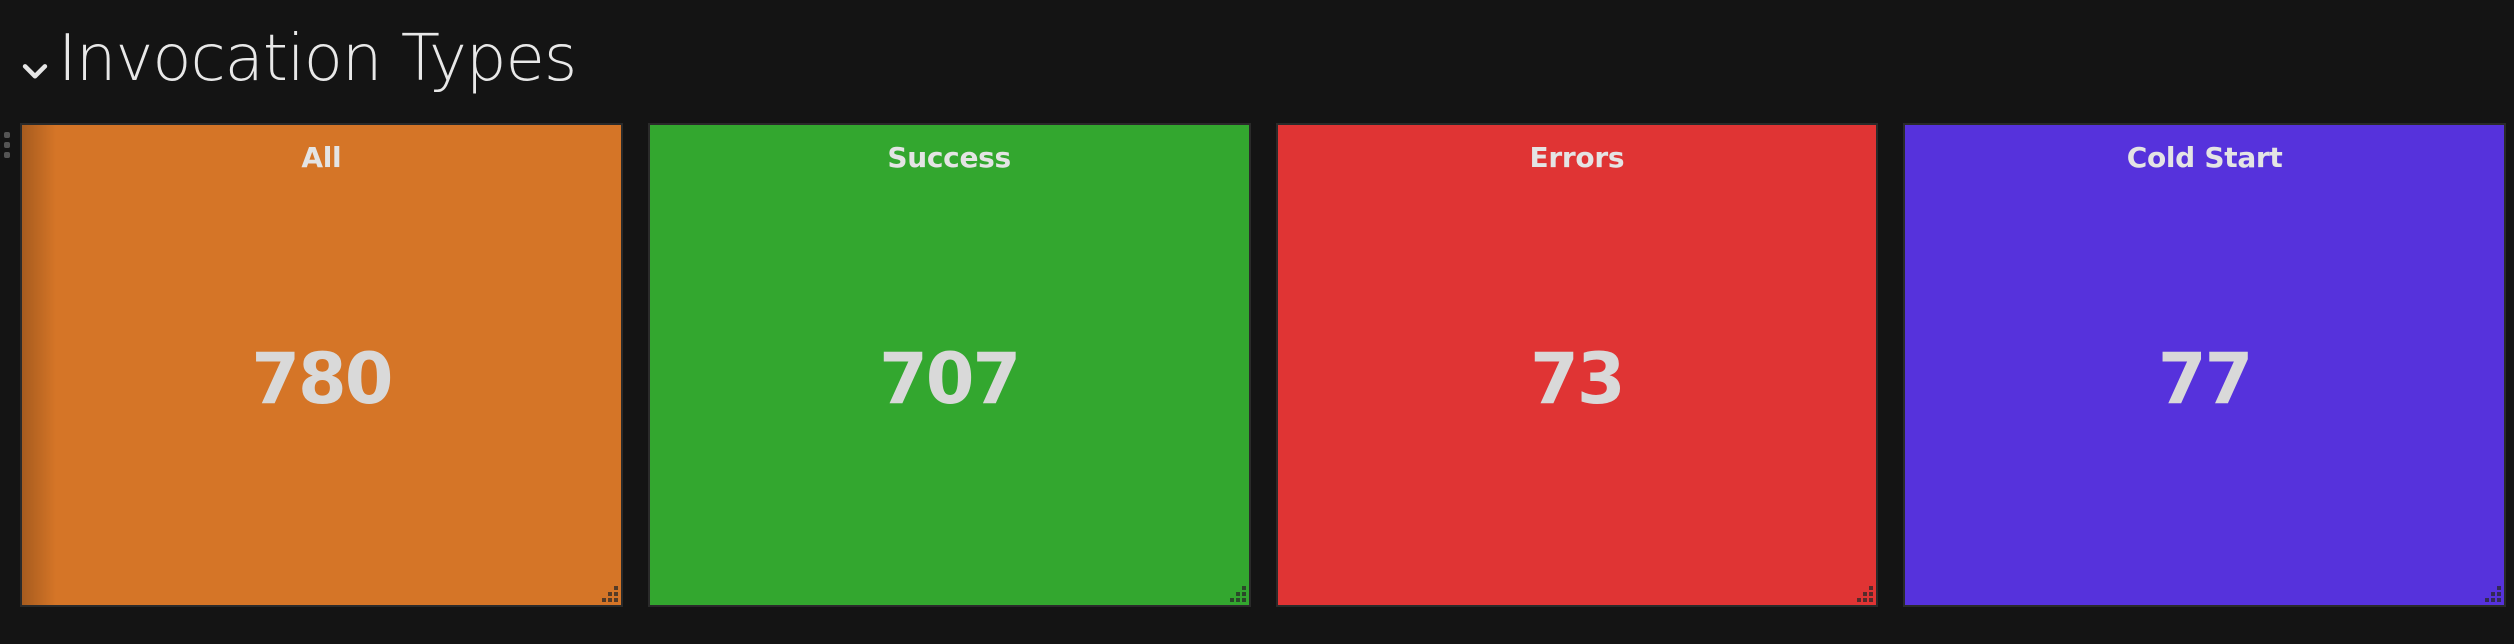  I want to click on row-title: Invocation Types, so click(317, 59).